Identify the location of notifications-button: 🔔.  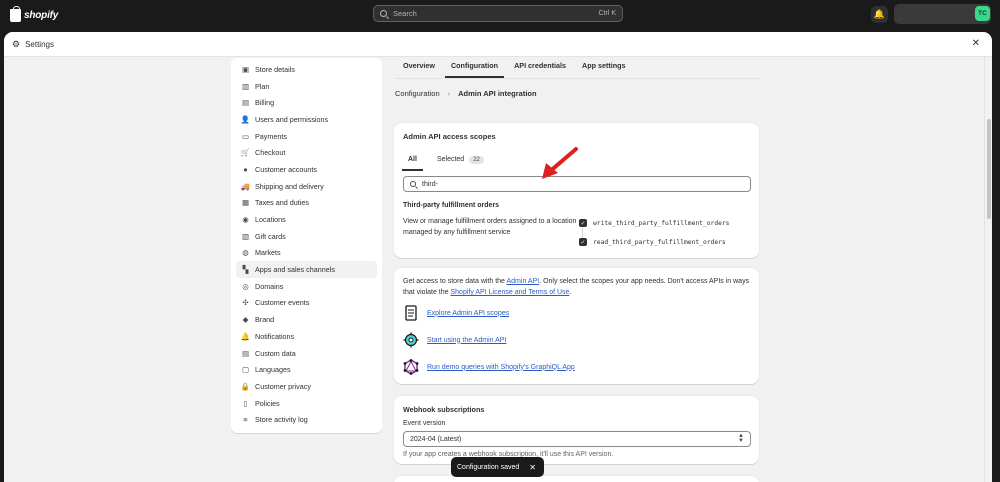
(879, 14).